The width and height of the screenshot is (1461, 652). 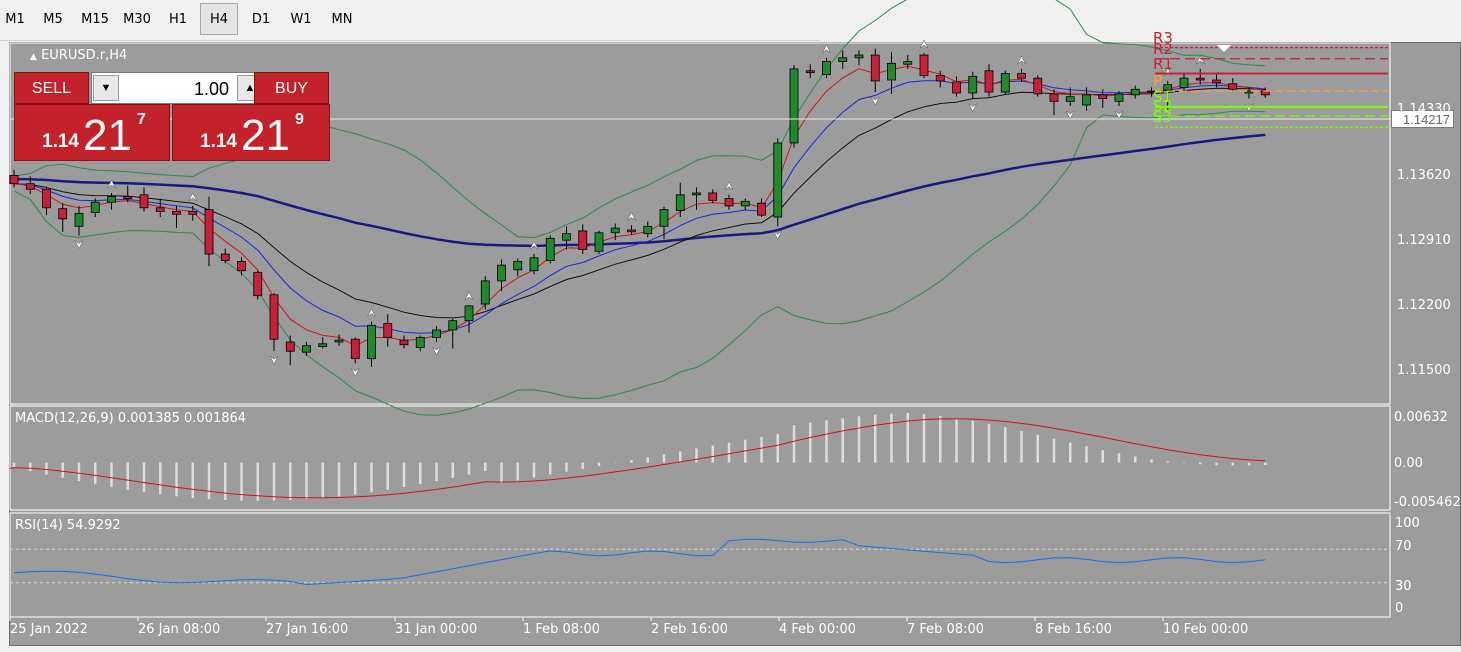 I want to click on bottom-tab-strip, so click(x=730, y=649).